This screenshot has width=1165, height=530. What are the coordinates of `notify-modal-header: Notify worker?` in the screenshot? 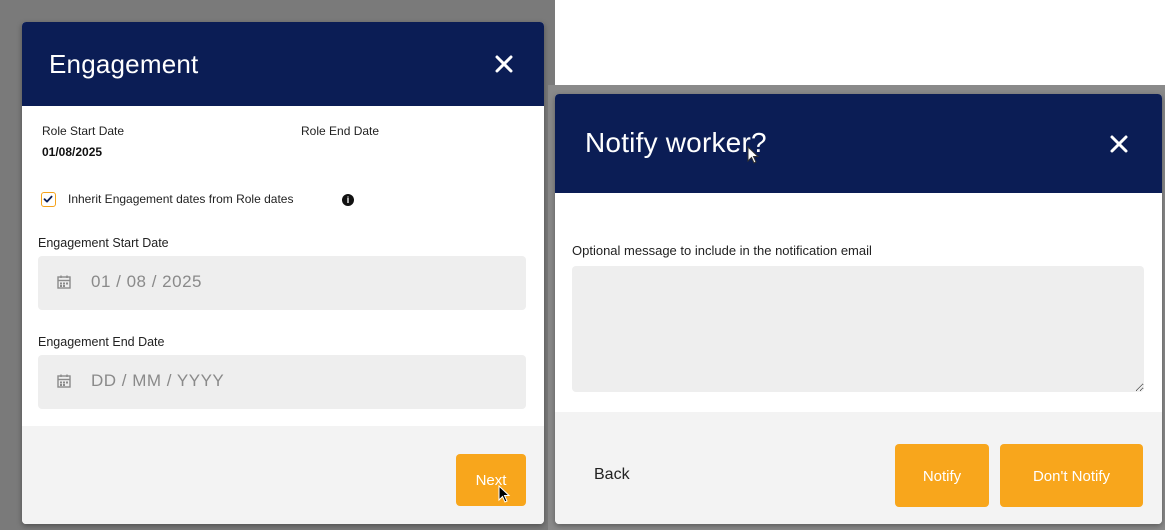 It's located at (858, 143).